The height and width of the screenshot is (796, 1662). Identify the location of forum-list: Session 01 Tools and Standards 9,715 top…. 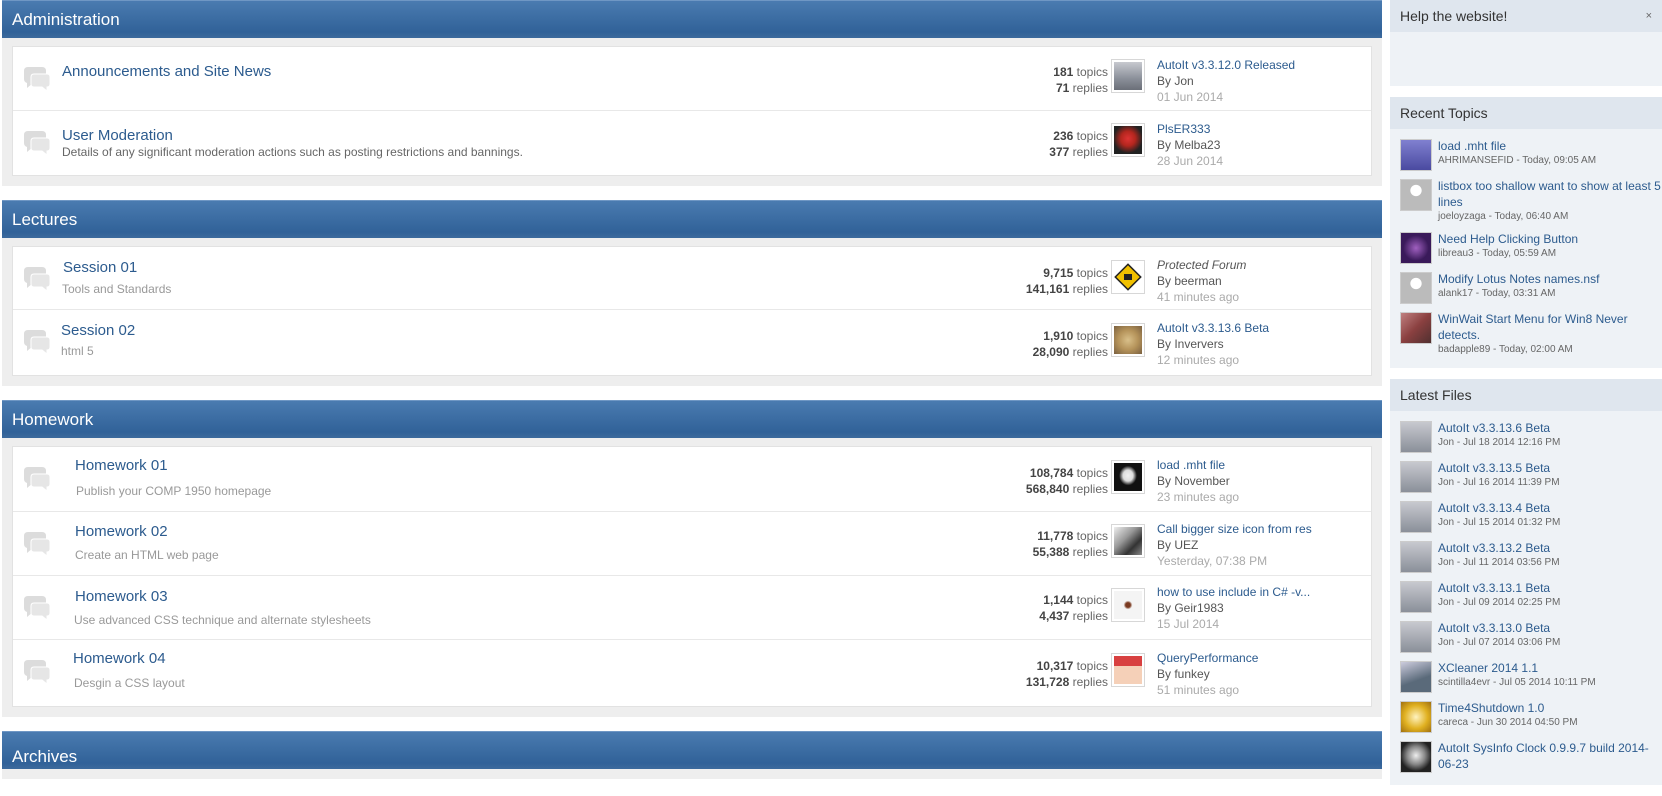
(692, 311).